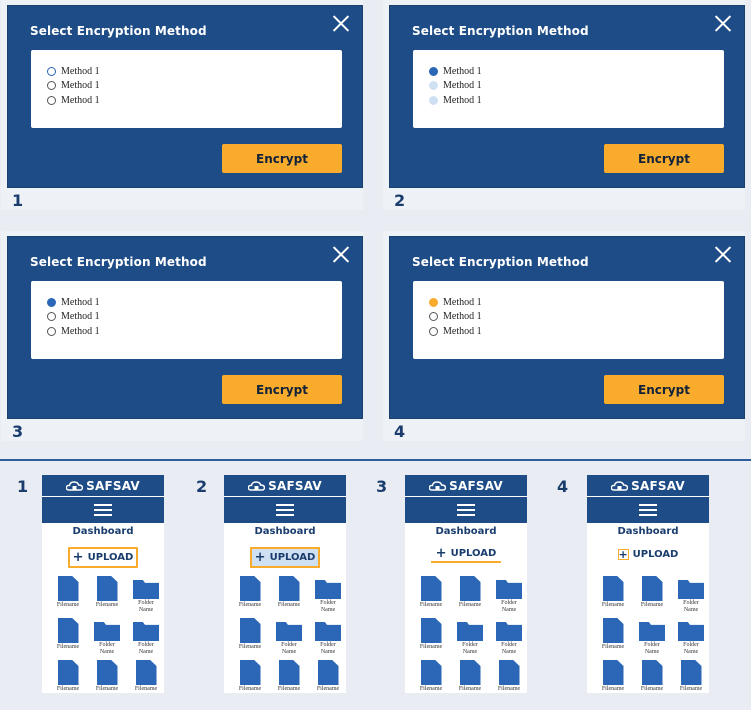 The width and height of the screenshot is (751, 710). I want to click on mobile-variant-number: 3, so click(382, 486).